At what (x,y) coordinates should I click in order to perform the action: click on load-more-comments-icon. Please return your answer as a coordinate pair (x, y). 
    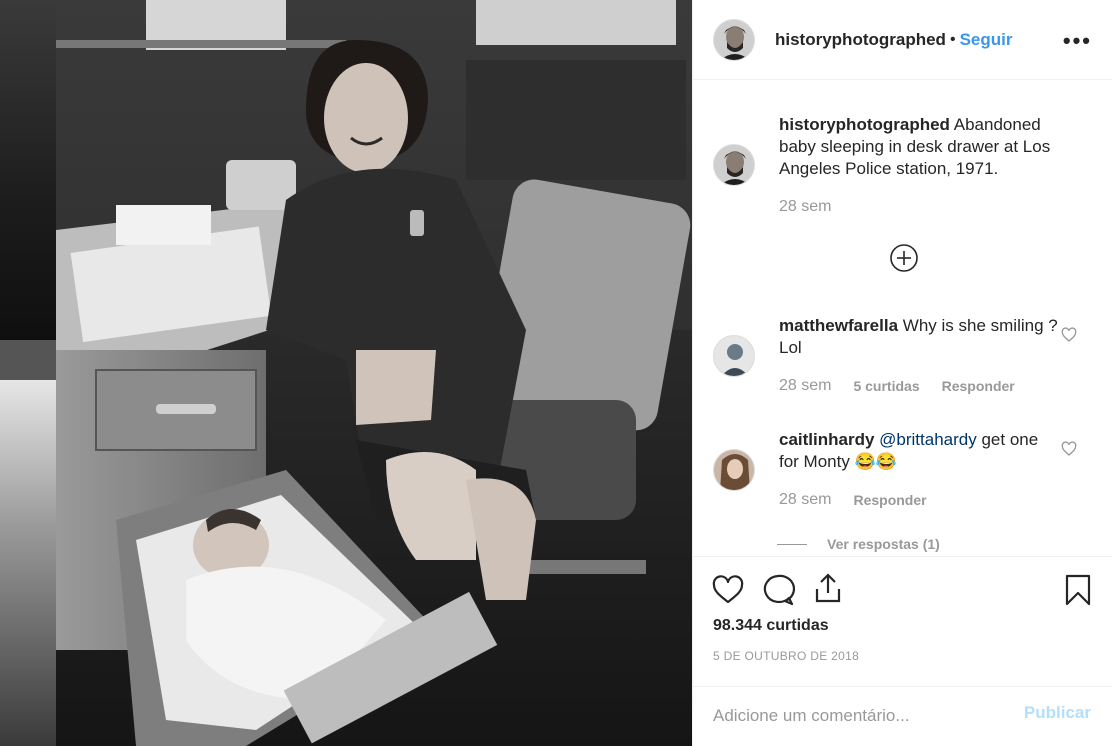
    Looking at the image, I should click on (904, 258).